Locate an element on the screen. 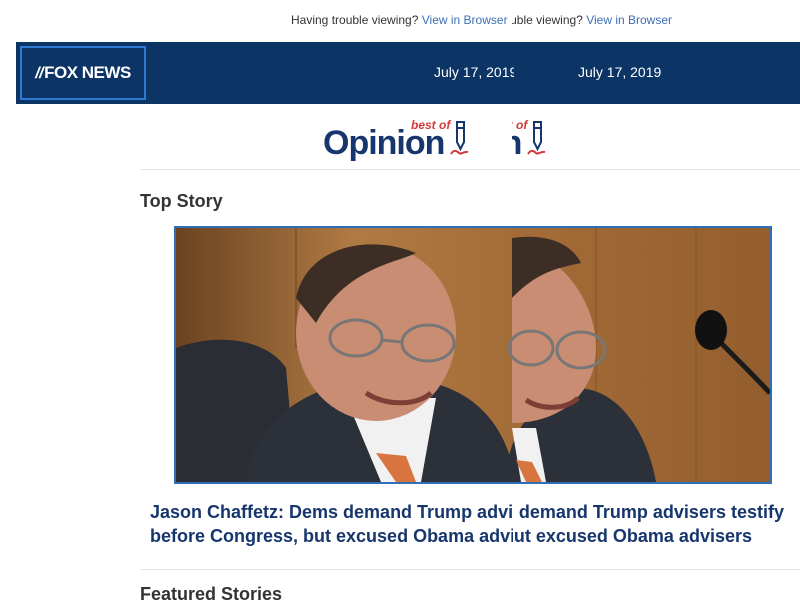 The width and height of the screenshot is (800, 605). fox-news-logo: //FOX NEWS is located at coordinates (83, 72).